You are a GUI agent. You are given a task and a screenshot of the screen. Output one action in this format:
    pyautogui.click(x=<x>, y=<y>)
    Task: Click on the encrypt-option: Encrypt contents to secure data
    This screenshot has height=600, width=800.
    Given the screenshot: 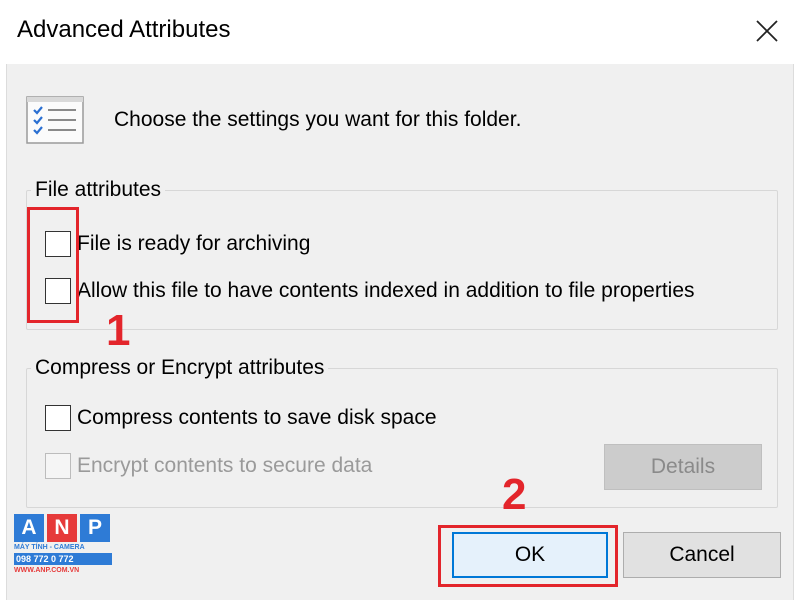 What is the action you would take?
    pyautogui.click(x=208, y=466)
    